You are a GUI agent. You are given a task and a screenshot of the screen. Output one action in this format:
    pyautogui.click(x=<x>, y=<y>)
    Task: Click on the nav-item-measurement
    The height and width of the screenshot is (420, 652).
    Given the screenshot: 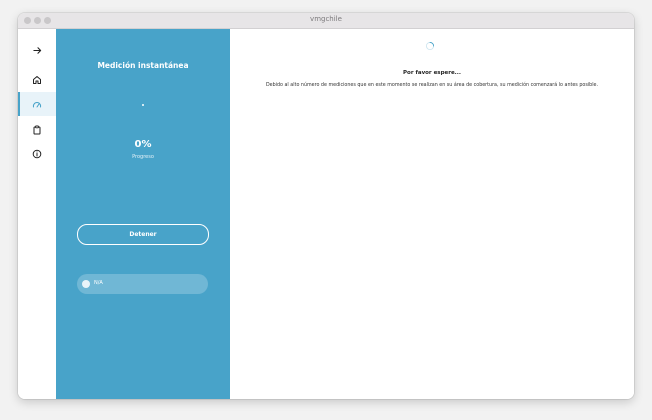 What is the action you would take?
    pyautogui.click(x=37, y=104)
    